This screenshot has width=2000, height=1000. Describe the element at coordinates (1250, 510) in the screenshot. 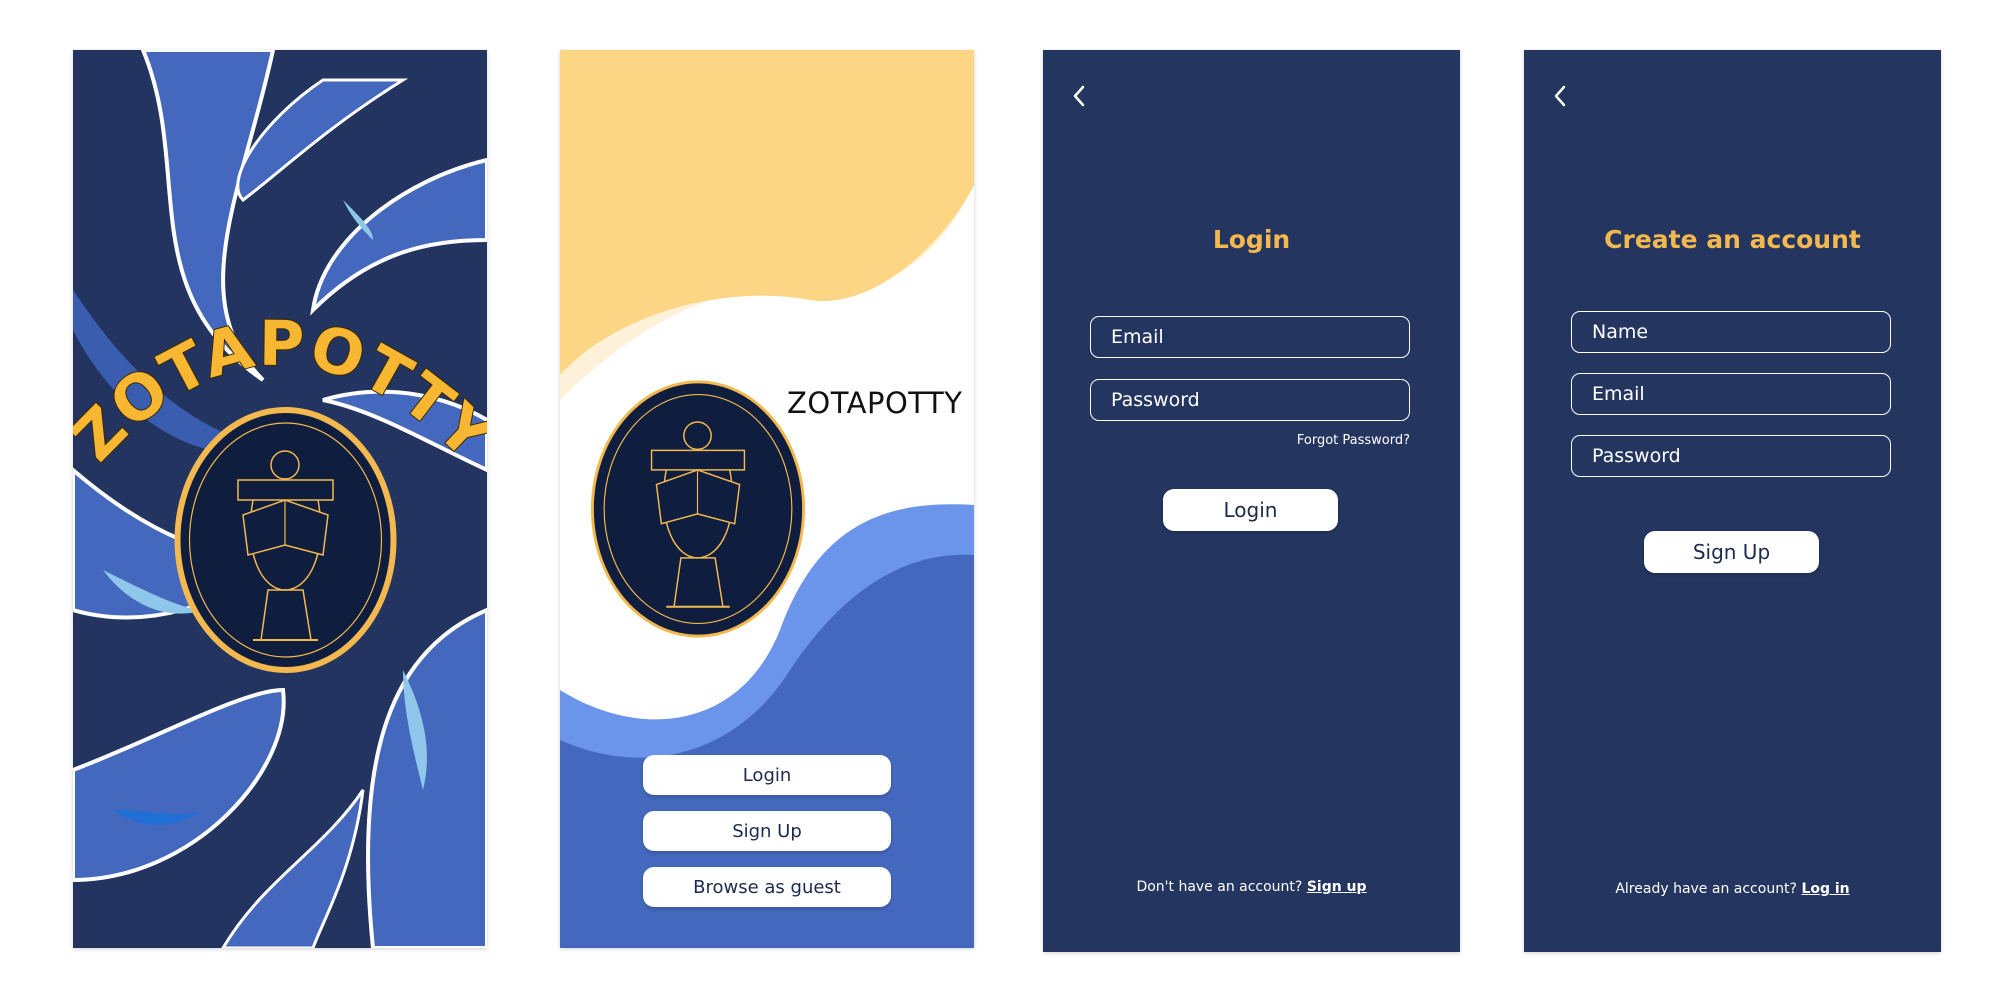

I see `login-submit-button: Login` at that location.